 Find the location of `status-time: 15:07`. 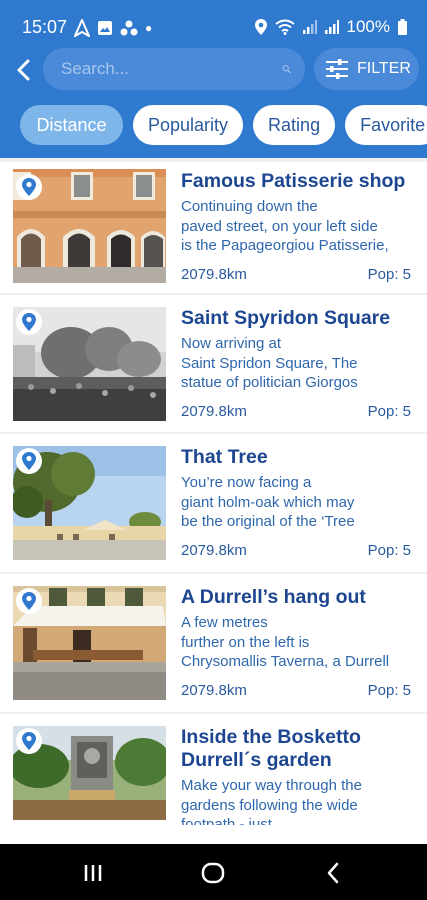

status-time: 15:07 is located at coordinates (45, 27).